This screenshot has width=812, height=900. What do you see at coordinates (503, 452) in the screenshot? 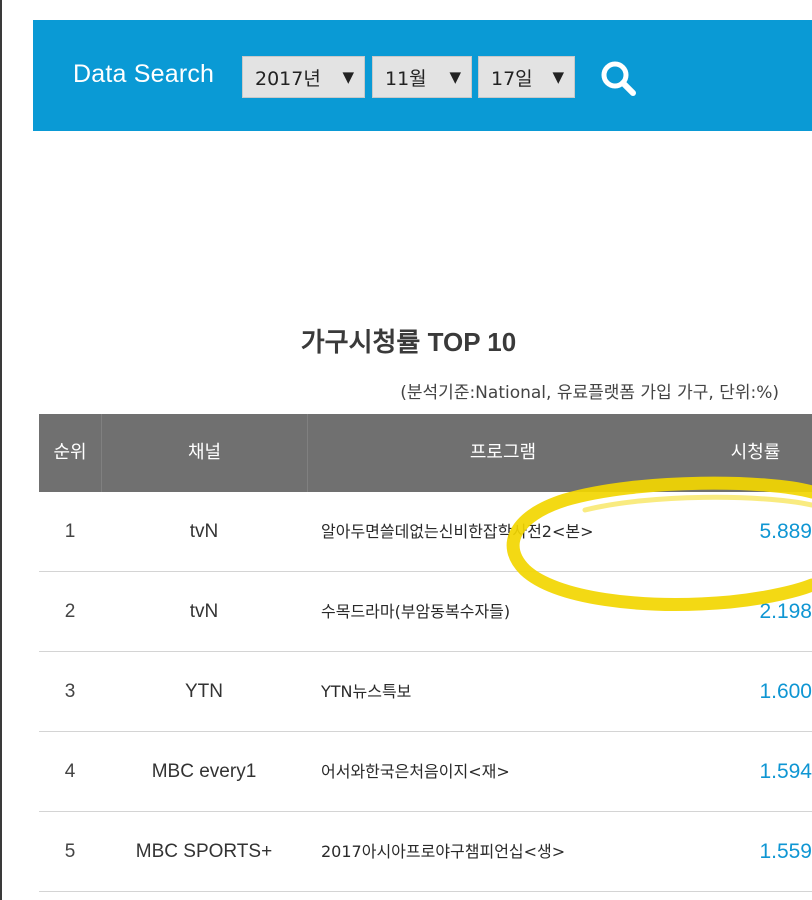
I see `header-program: 프로그램` at bounding box center [503, 452].